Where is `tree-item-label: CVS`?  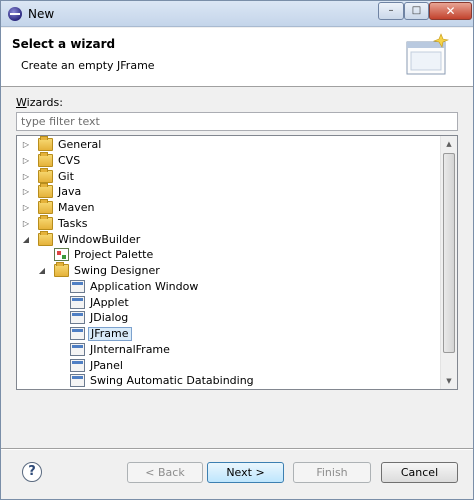 tree-item-label: CVS is located at coordinates (69, 160).